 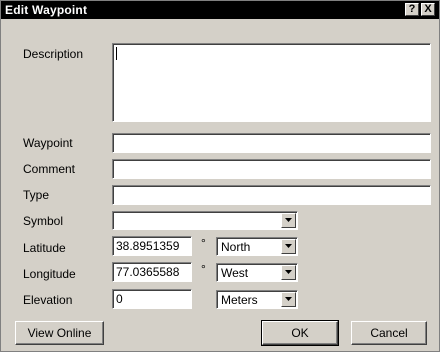 I want to click on elevation-unit-dropdown-button, so click(x=288, y=299).